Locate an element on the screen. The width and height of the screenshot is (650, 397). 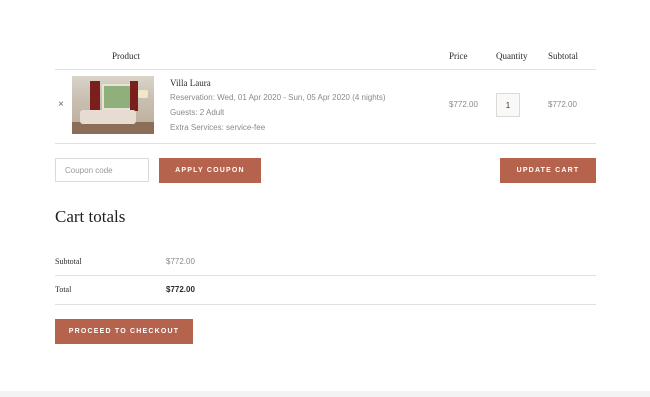
product-name-link: Villa Laura is located at coordinates (190, 83).